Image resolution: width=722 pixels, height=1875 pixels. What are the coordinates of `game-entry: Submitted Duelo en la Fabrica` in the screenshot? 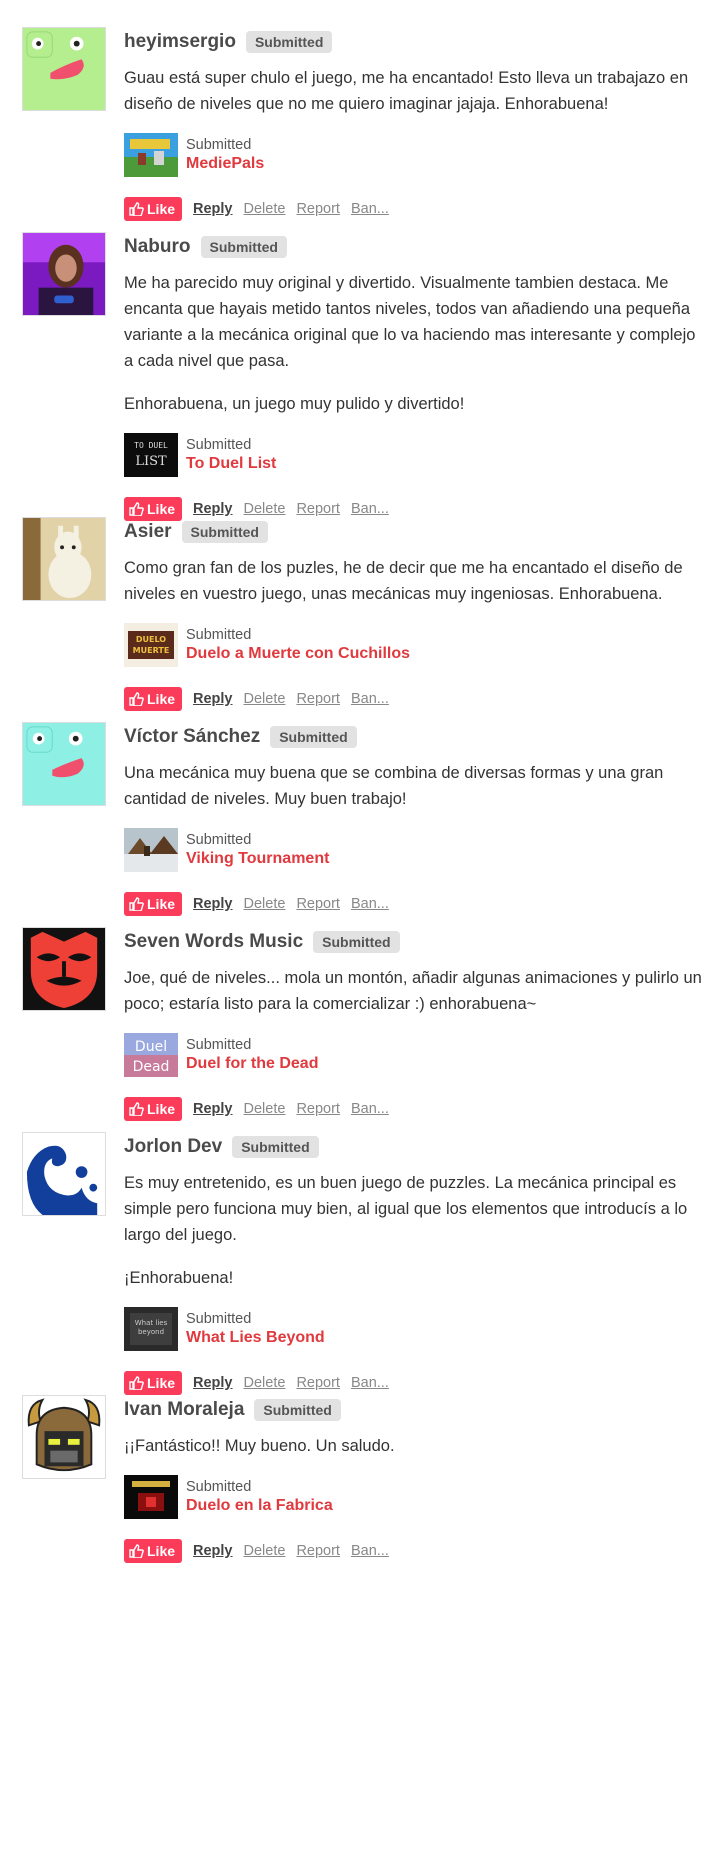 It's located at (414, 1497).